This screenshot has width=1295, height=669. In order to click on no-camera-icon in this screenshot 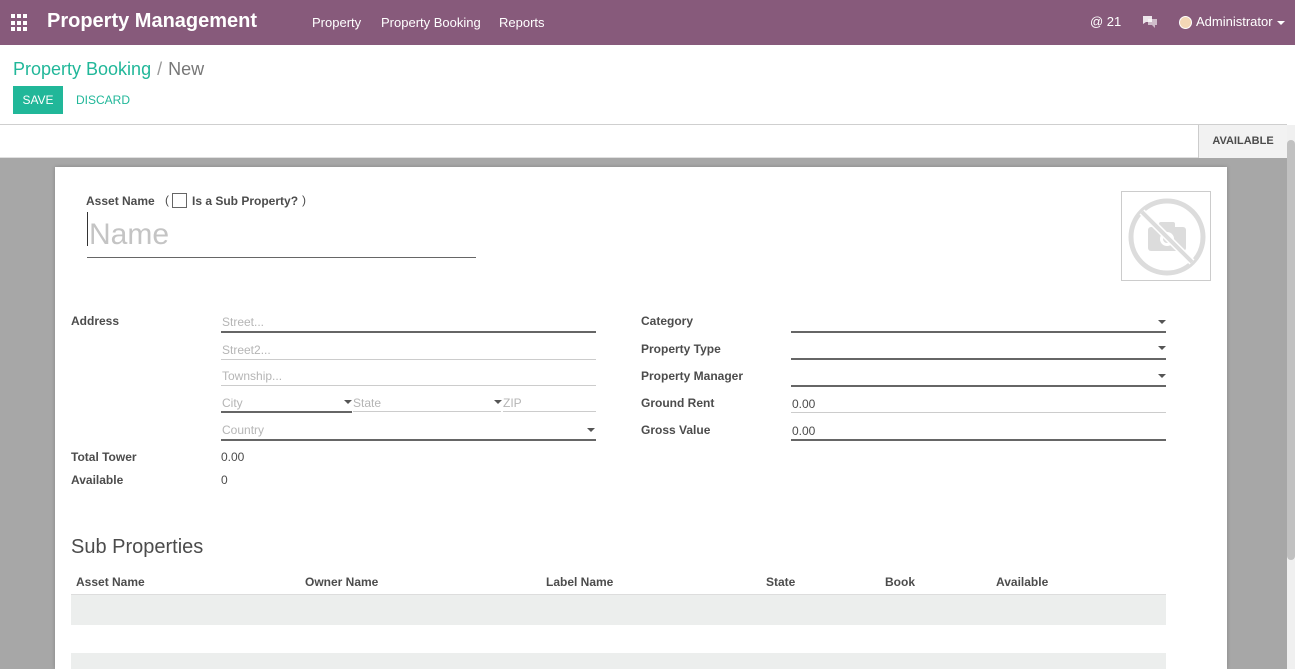, I will do `click(1167, 237)`.